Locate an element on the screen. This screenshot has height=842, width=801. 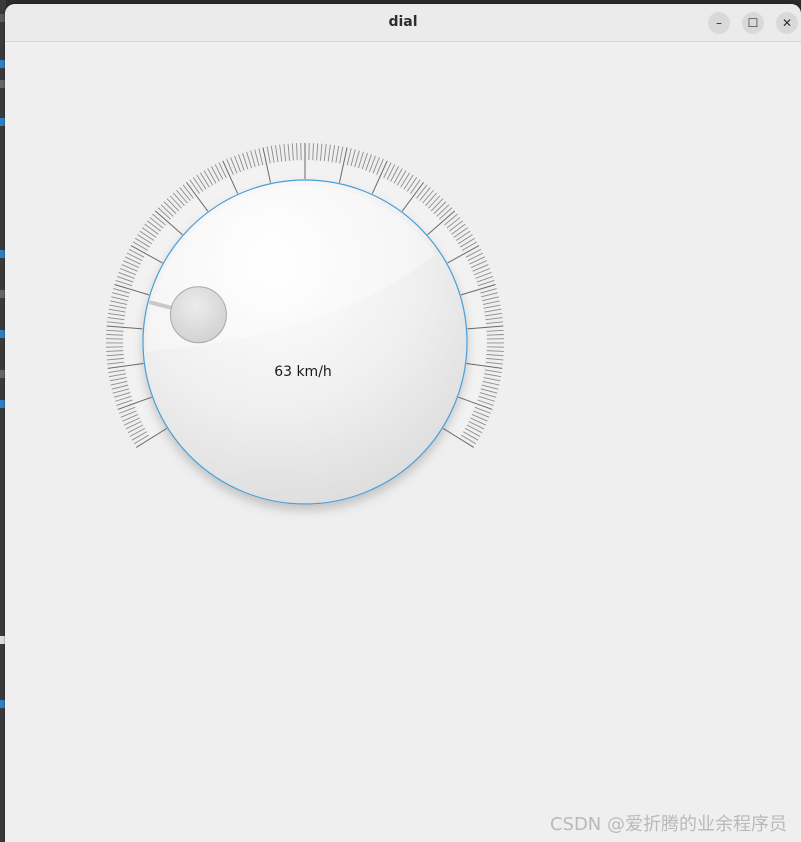
minimize-button: – is located at coordinates (719, 23).